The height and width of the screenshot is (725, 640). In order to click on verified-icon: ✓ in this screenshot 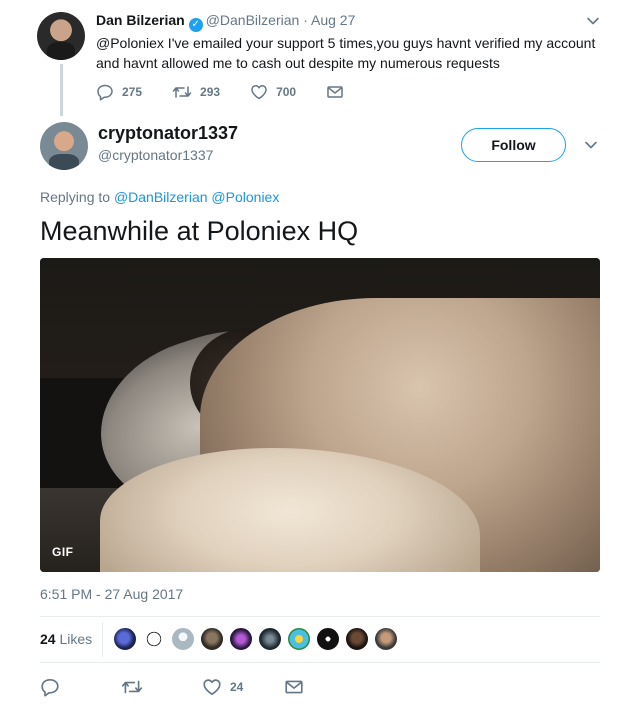, I will do `click(195, 25)`.